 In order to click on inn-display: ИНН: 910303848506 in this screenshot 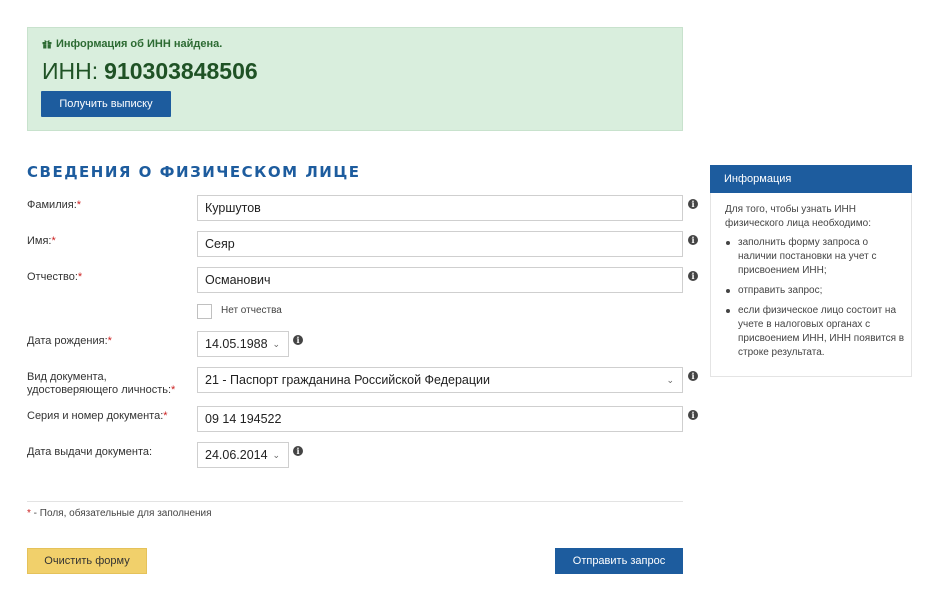, I will do `click(150, 71)`.